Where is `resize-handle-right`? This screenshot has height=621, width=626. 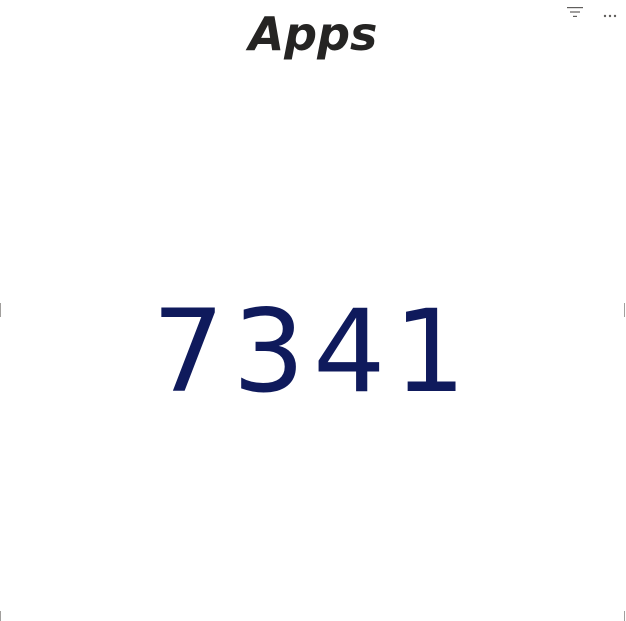 resize-handle-right is located at coordinates (624, 310).